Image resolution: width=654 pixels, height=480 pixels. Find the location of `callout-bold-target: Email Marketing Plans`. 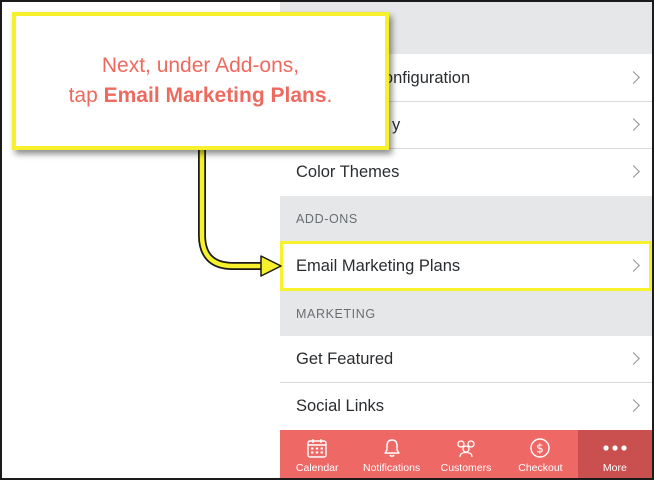

callout-bold-target: Email Marketing Plans is located at coordinates (215, 95).